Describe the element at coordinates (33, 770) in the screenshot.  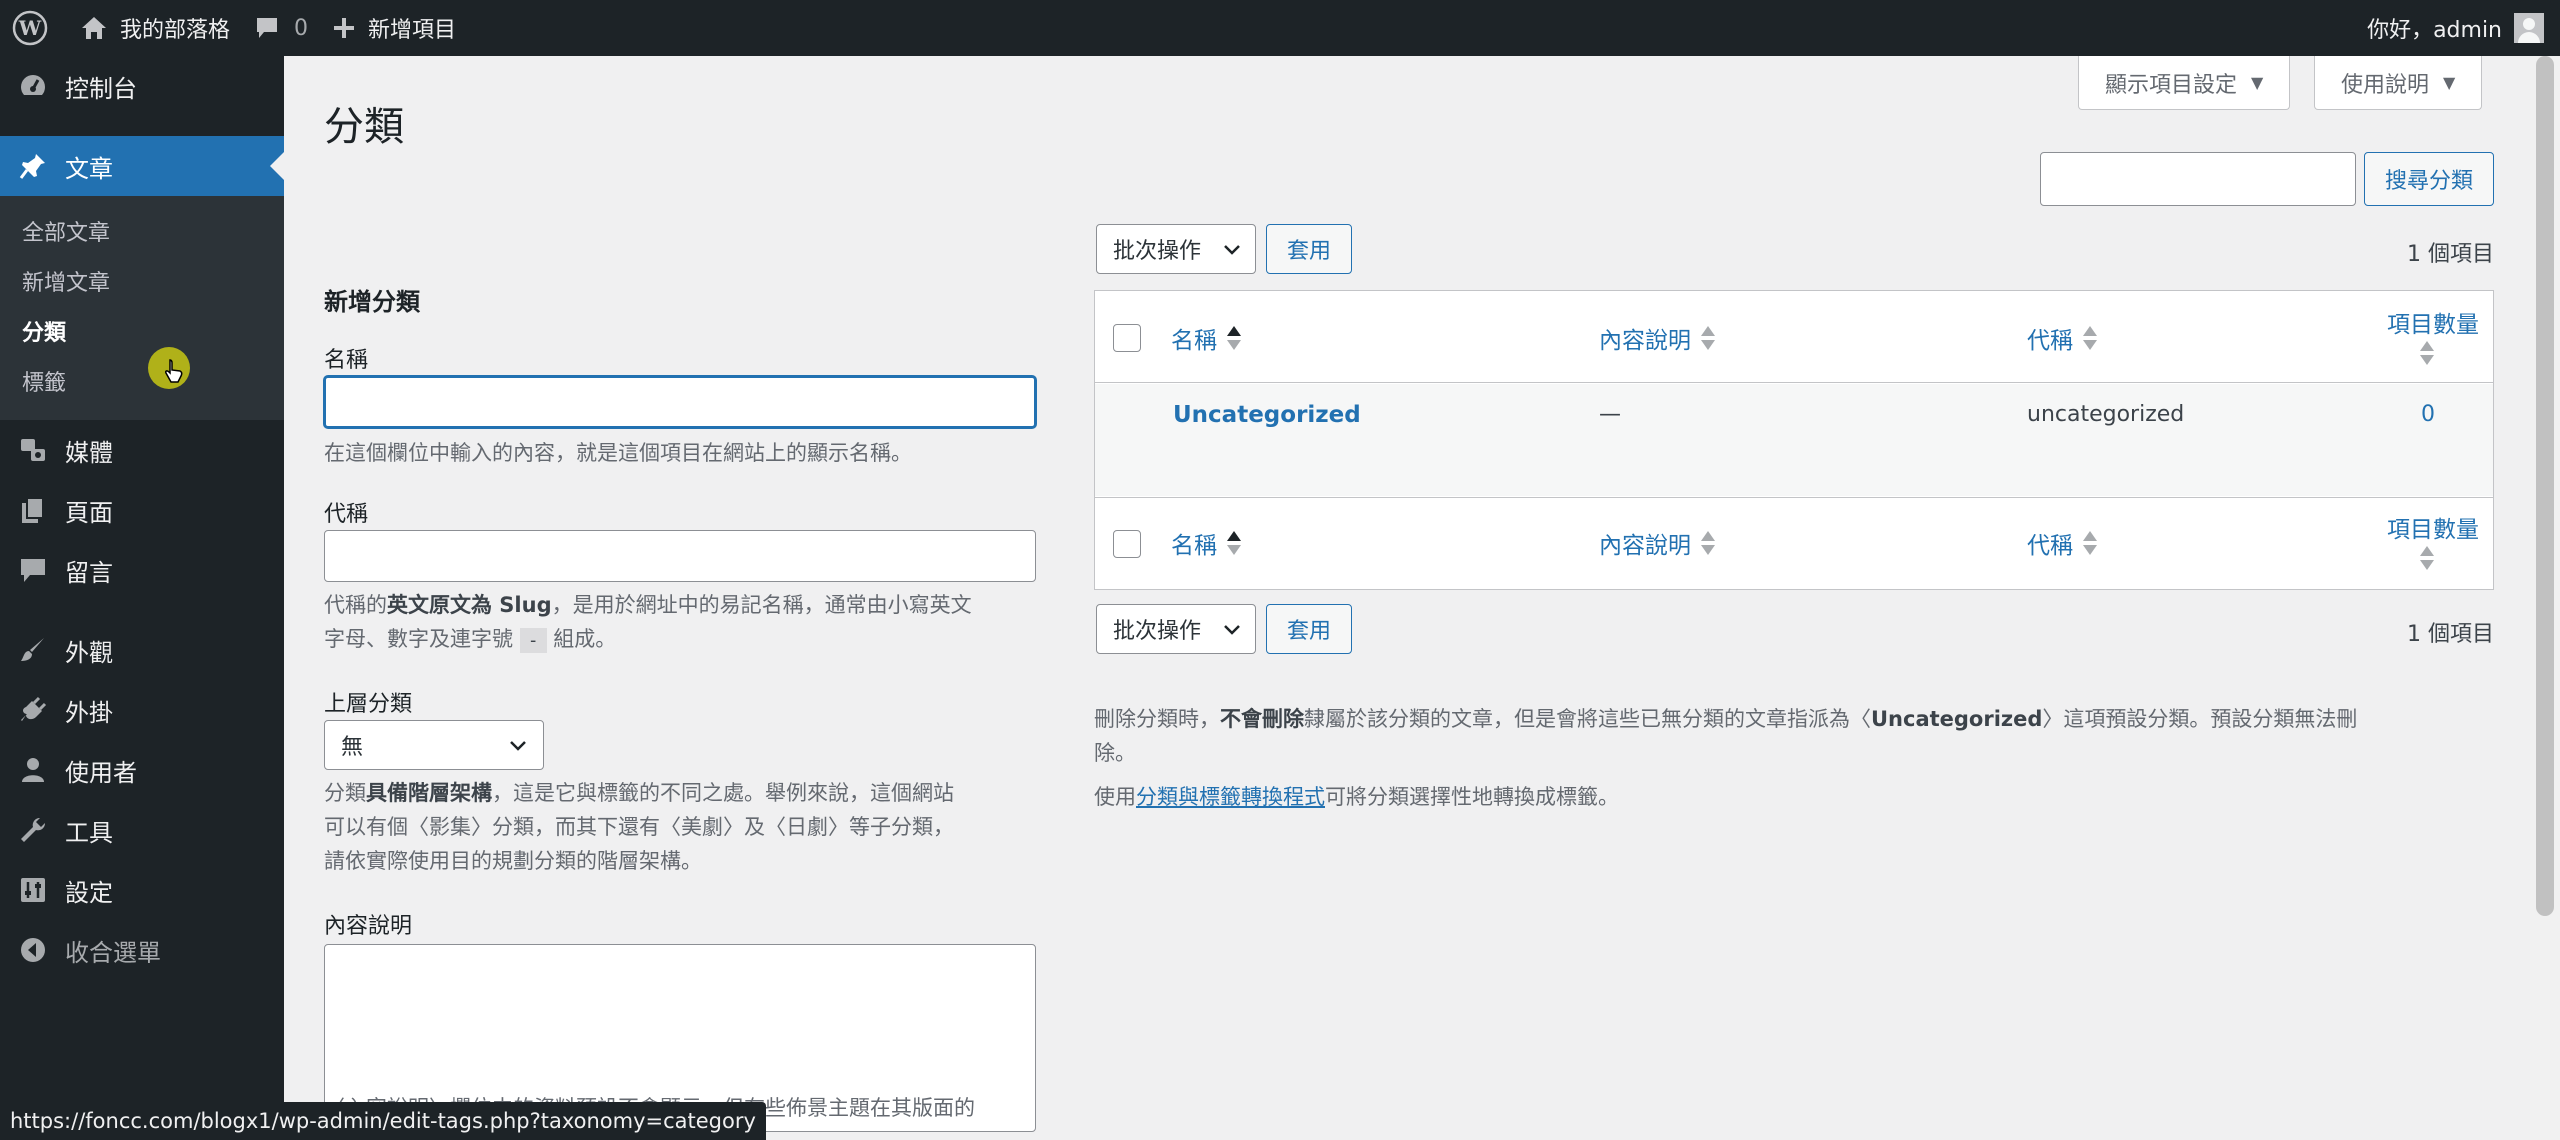
I see `user-icon` at that location.